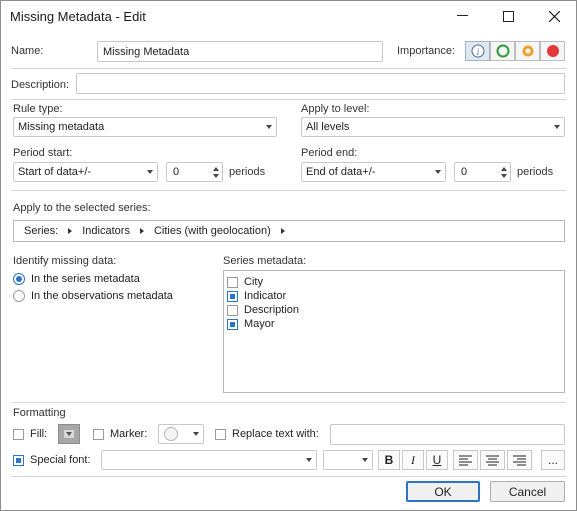  I want to click on radio-series-metadata: In the series metadata, so click(76, 279).